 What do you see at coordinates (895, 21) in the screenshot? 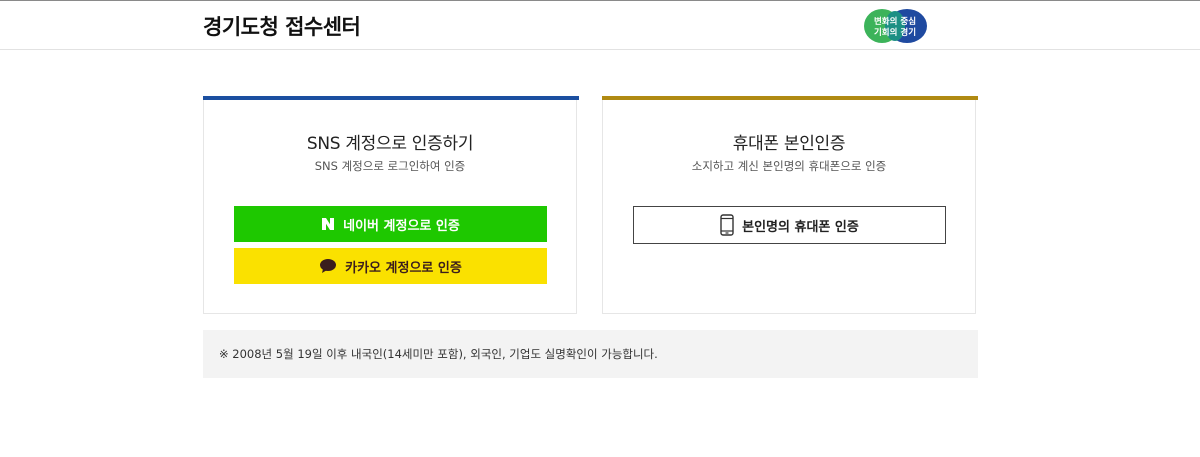
I see `logo-line1: 변화의 중심` at bounding box center [895, 21].